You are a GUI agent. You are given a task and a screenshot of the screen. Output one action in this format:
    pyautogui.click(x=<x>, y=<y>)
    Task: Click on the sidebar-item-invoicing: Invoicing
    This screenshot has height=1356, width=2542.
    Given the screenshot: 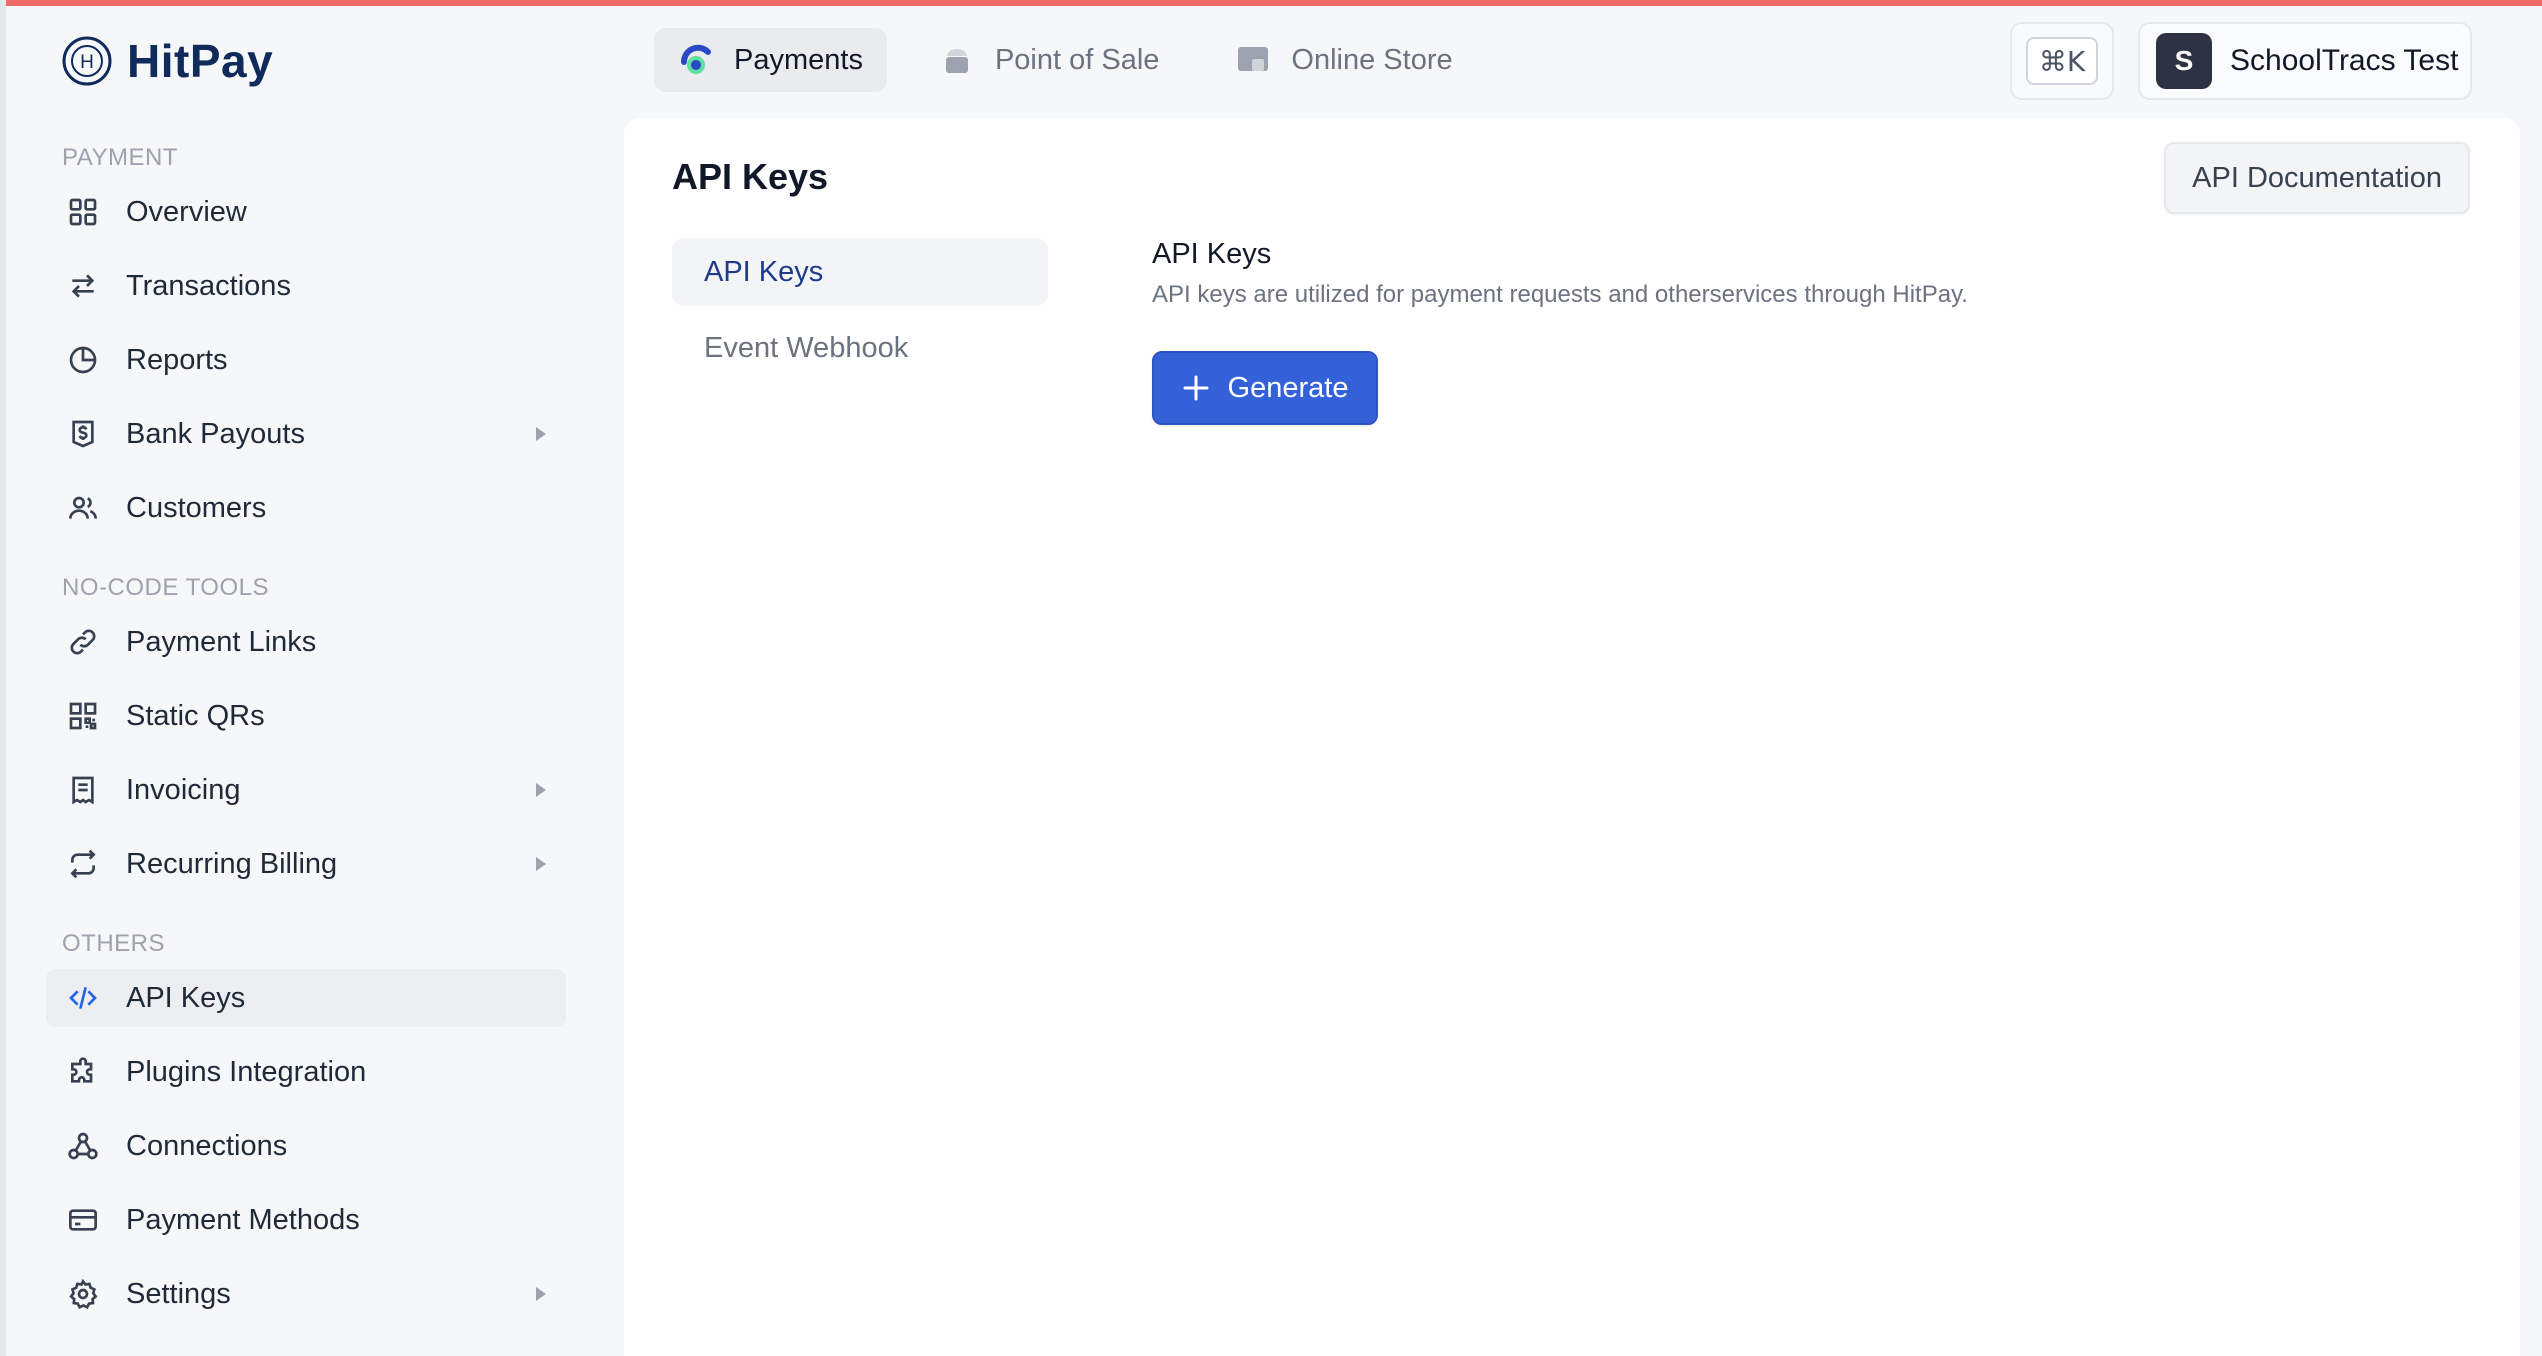 What is the action you would take?
    pyautogui.click(x=306, y=790)
    